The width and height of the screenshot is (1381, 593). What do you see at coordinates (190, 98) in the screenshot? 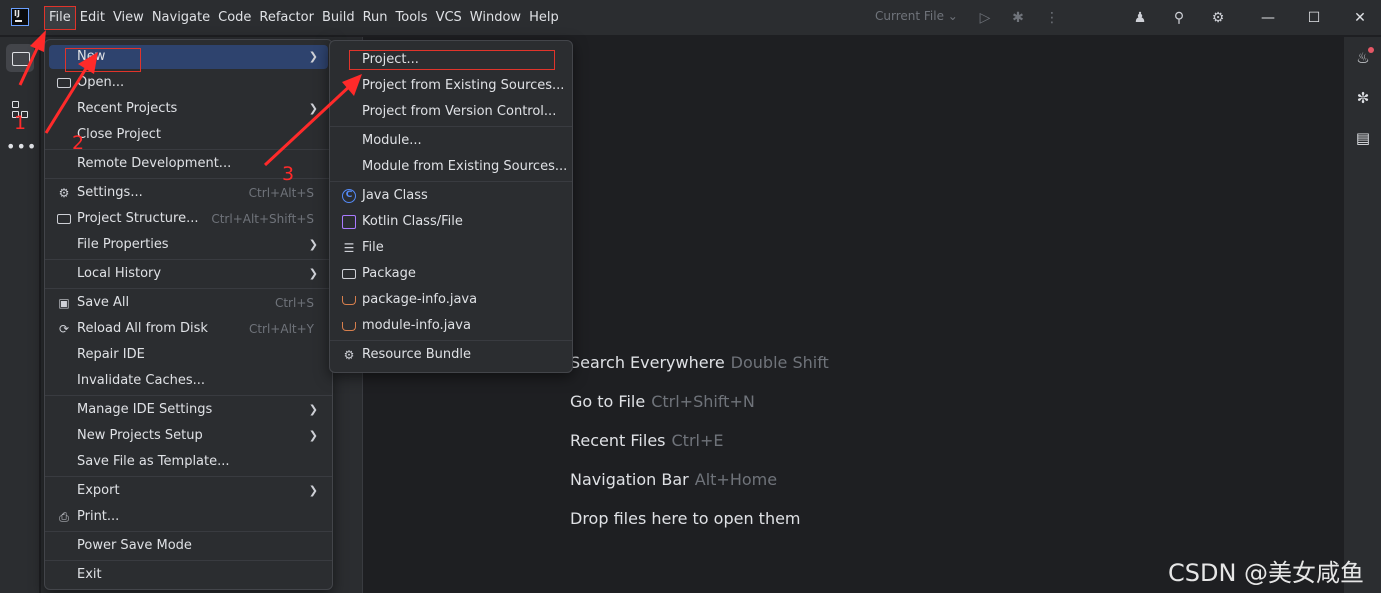
I see `annotation-arrows` at bounding box center [190, 98].